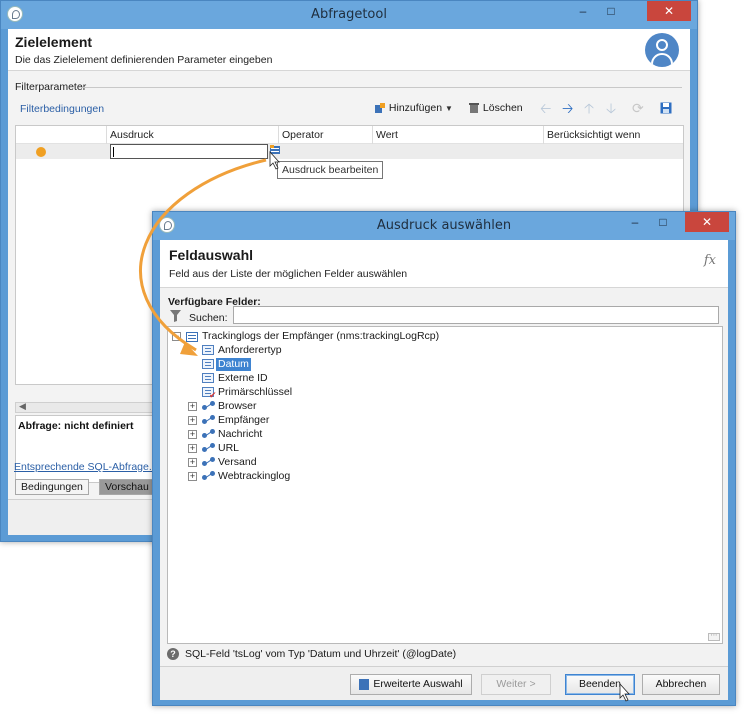  What do you see at coordinates (54, 42) in the screenshot?
I see `page-title: Zielelement` at bounding box center [54, 42].